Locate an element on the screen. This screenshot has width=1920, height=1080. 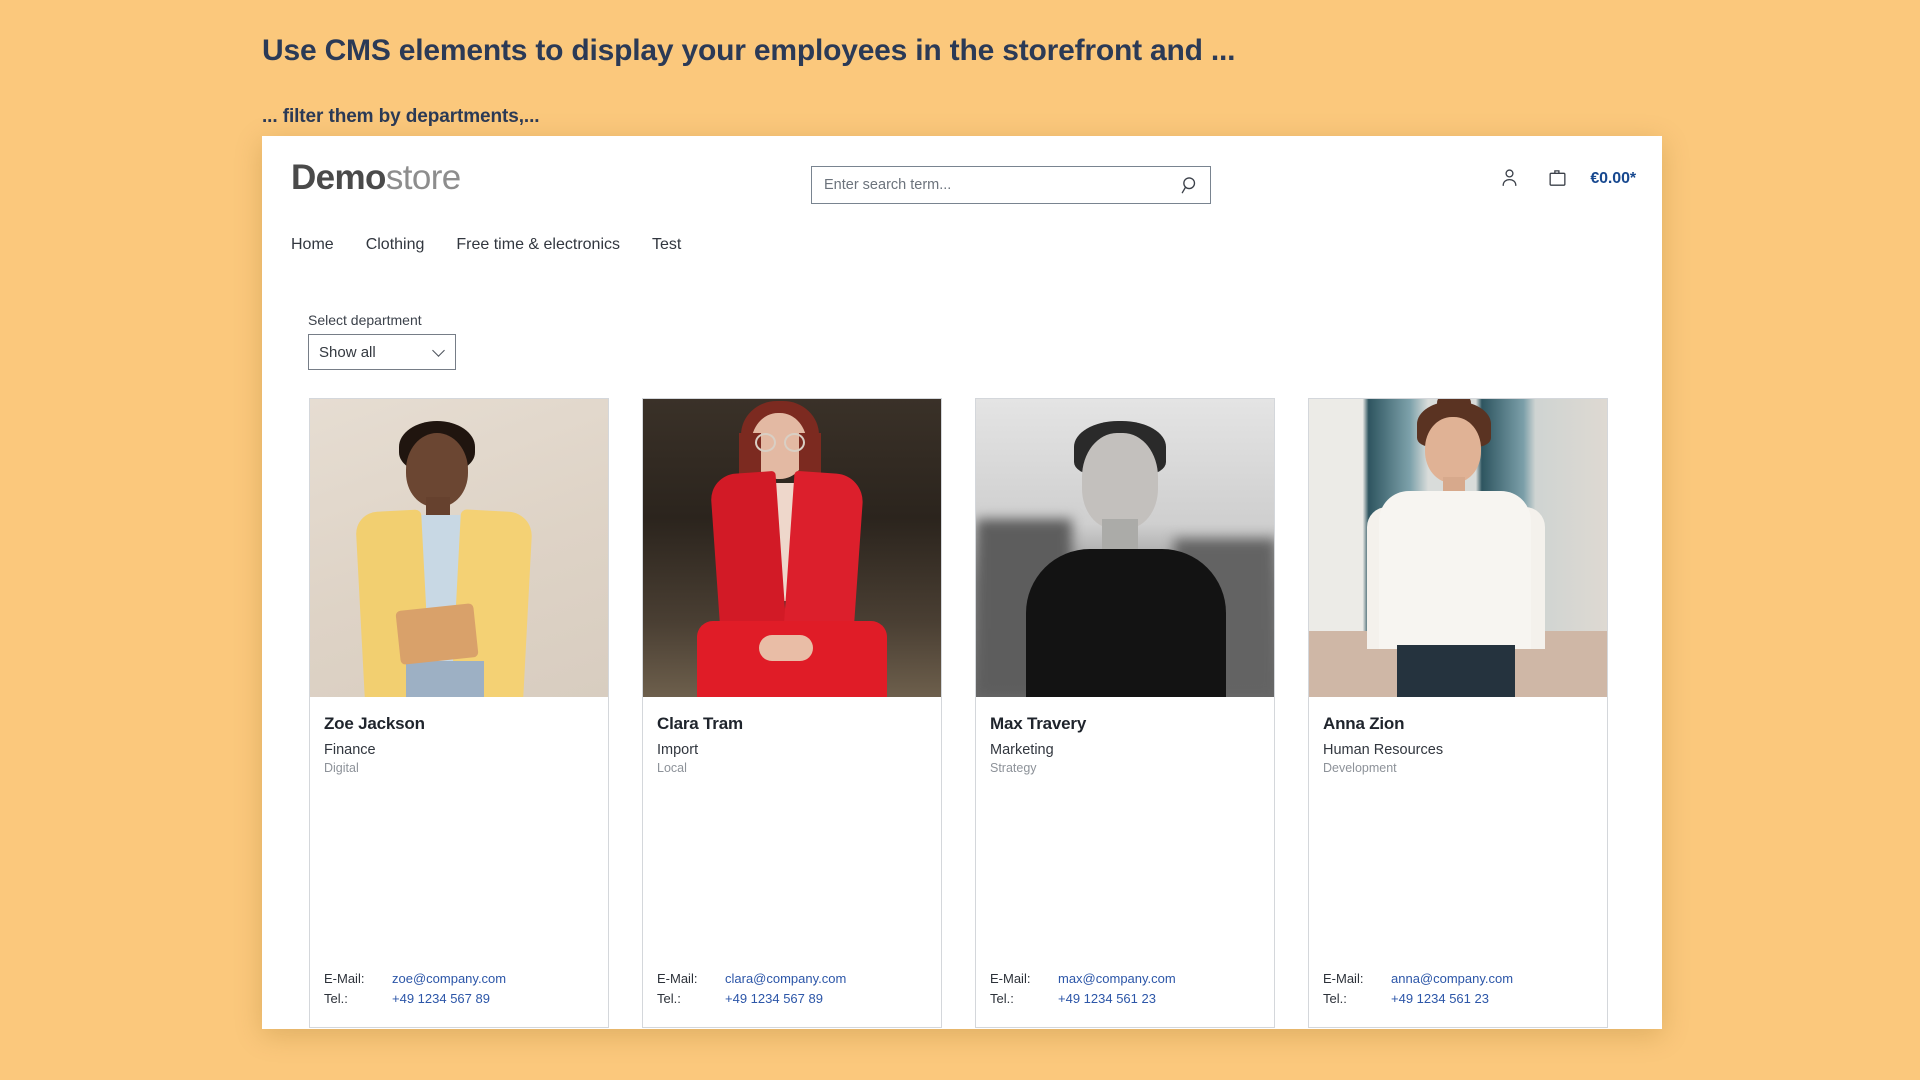
employee-info: Max Travery Marketing Strategy is located at coordinates (1125, 834).